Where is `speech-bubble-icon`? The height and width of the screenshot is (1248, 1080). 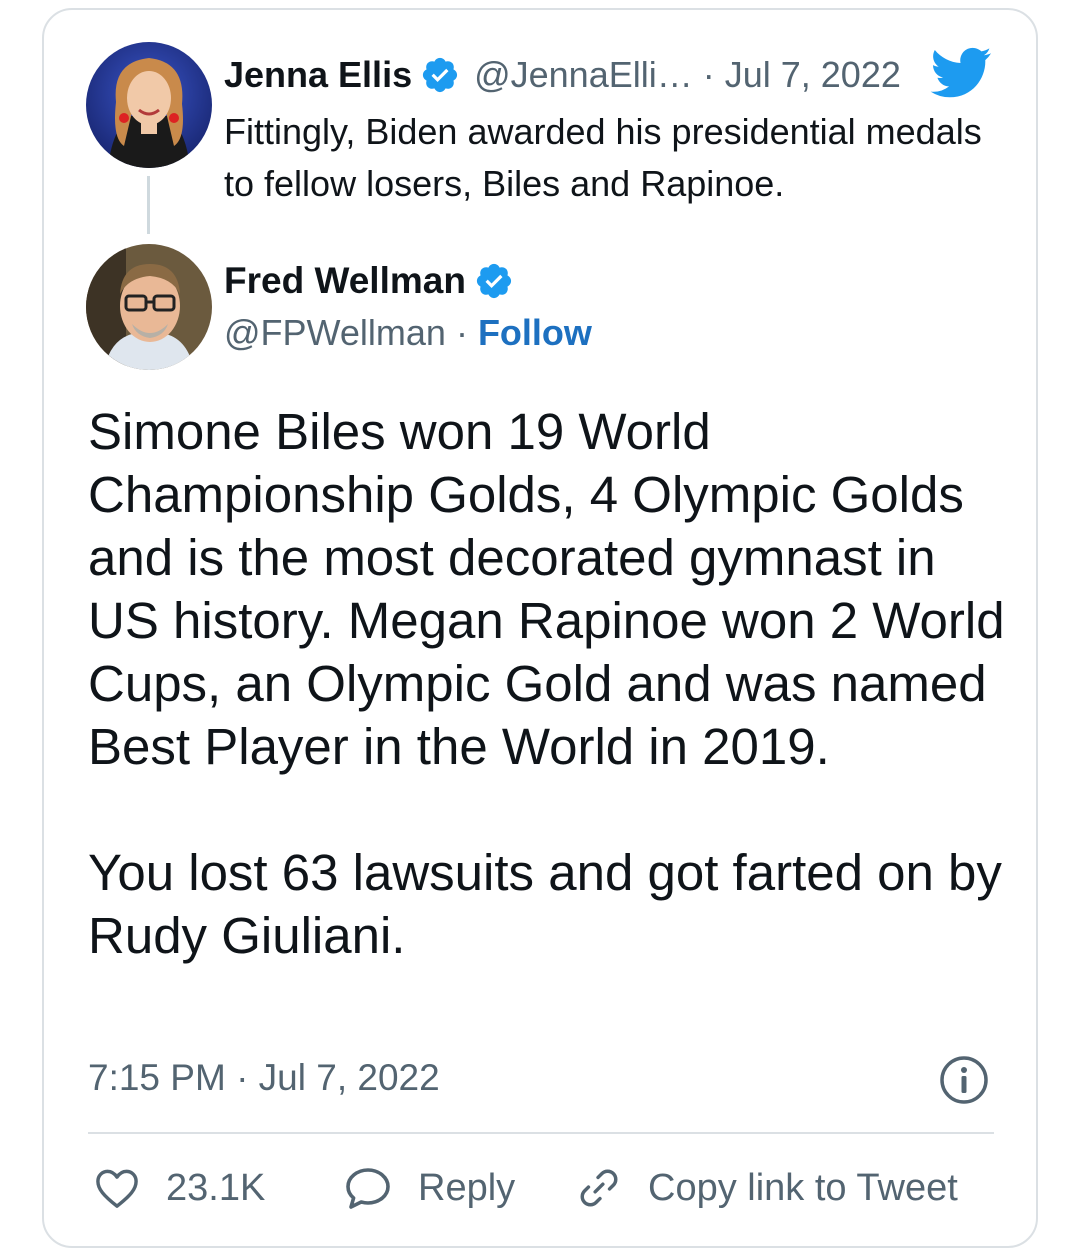
speech-bubble-icon is located at coordinates (368, 1188).